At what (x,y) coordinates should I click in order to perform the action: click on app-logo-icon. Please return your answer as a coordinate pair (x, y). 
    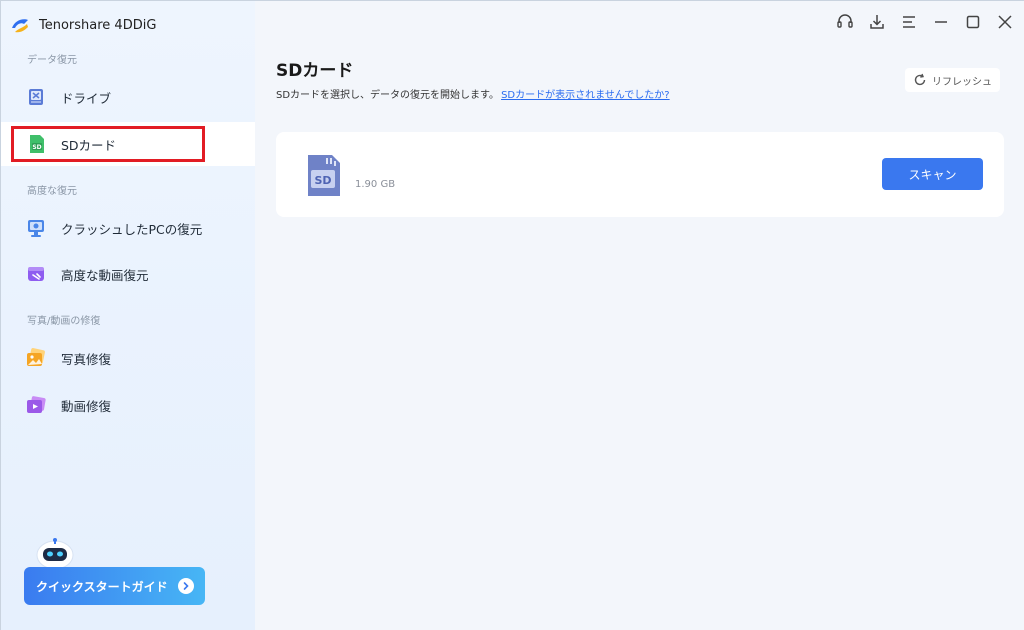
    Looking at the image, I should click on (20, 26).